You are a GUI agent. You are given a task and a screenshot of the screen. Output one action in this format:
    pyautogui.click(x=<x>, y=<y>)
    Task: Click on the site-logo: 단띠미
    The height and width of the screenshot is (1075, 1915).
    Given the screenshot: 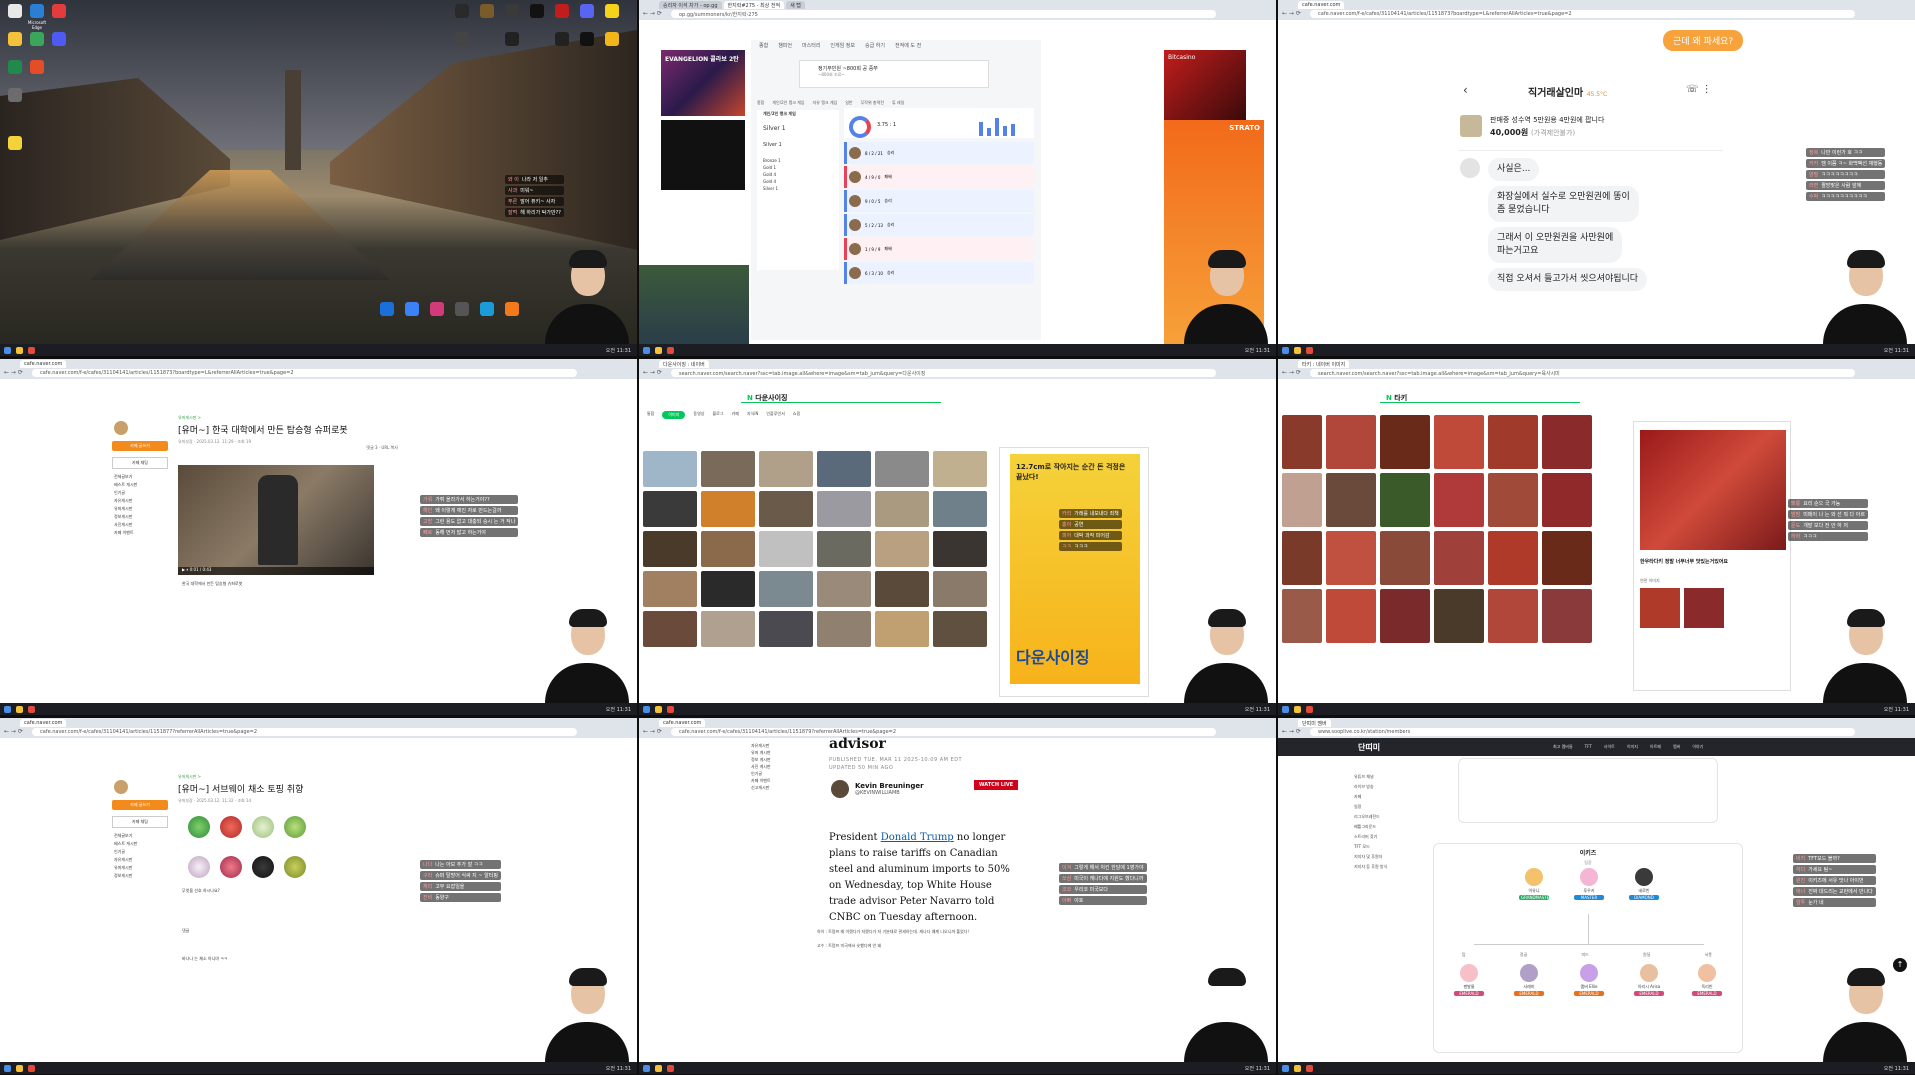 What is the action you would take?
    pyautogui.click(x=1369, y=747)
    